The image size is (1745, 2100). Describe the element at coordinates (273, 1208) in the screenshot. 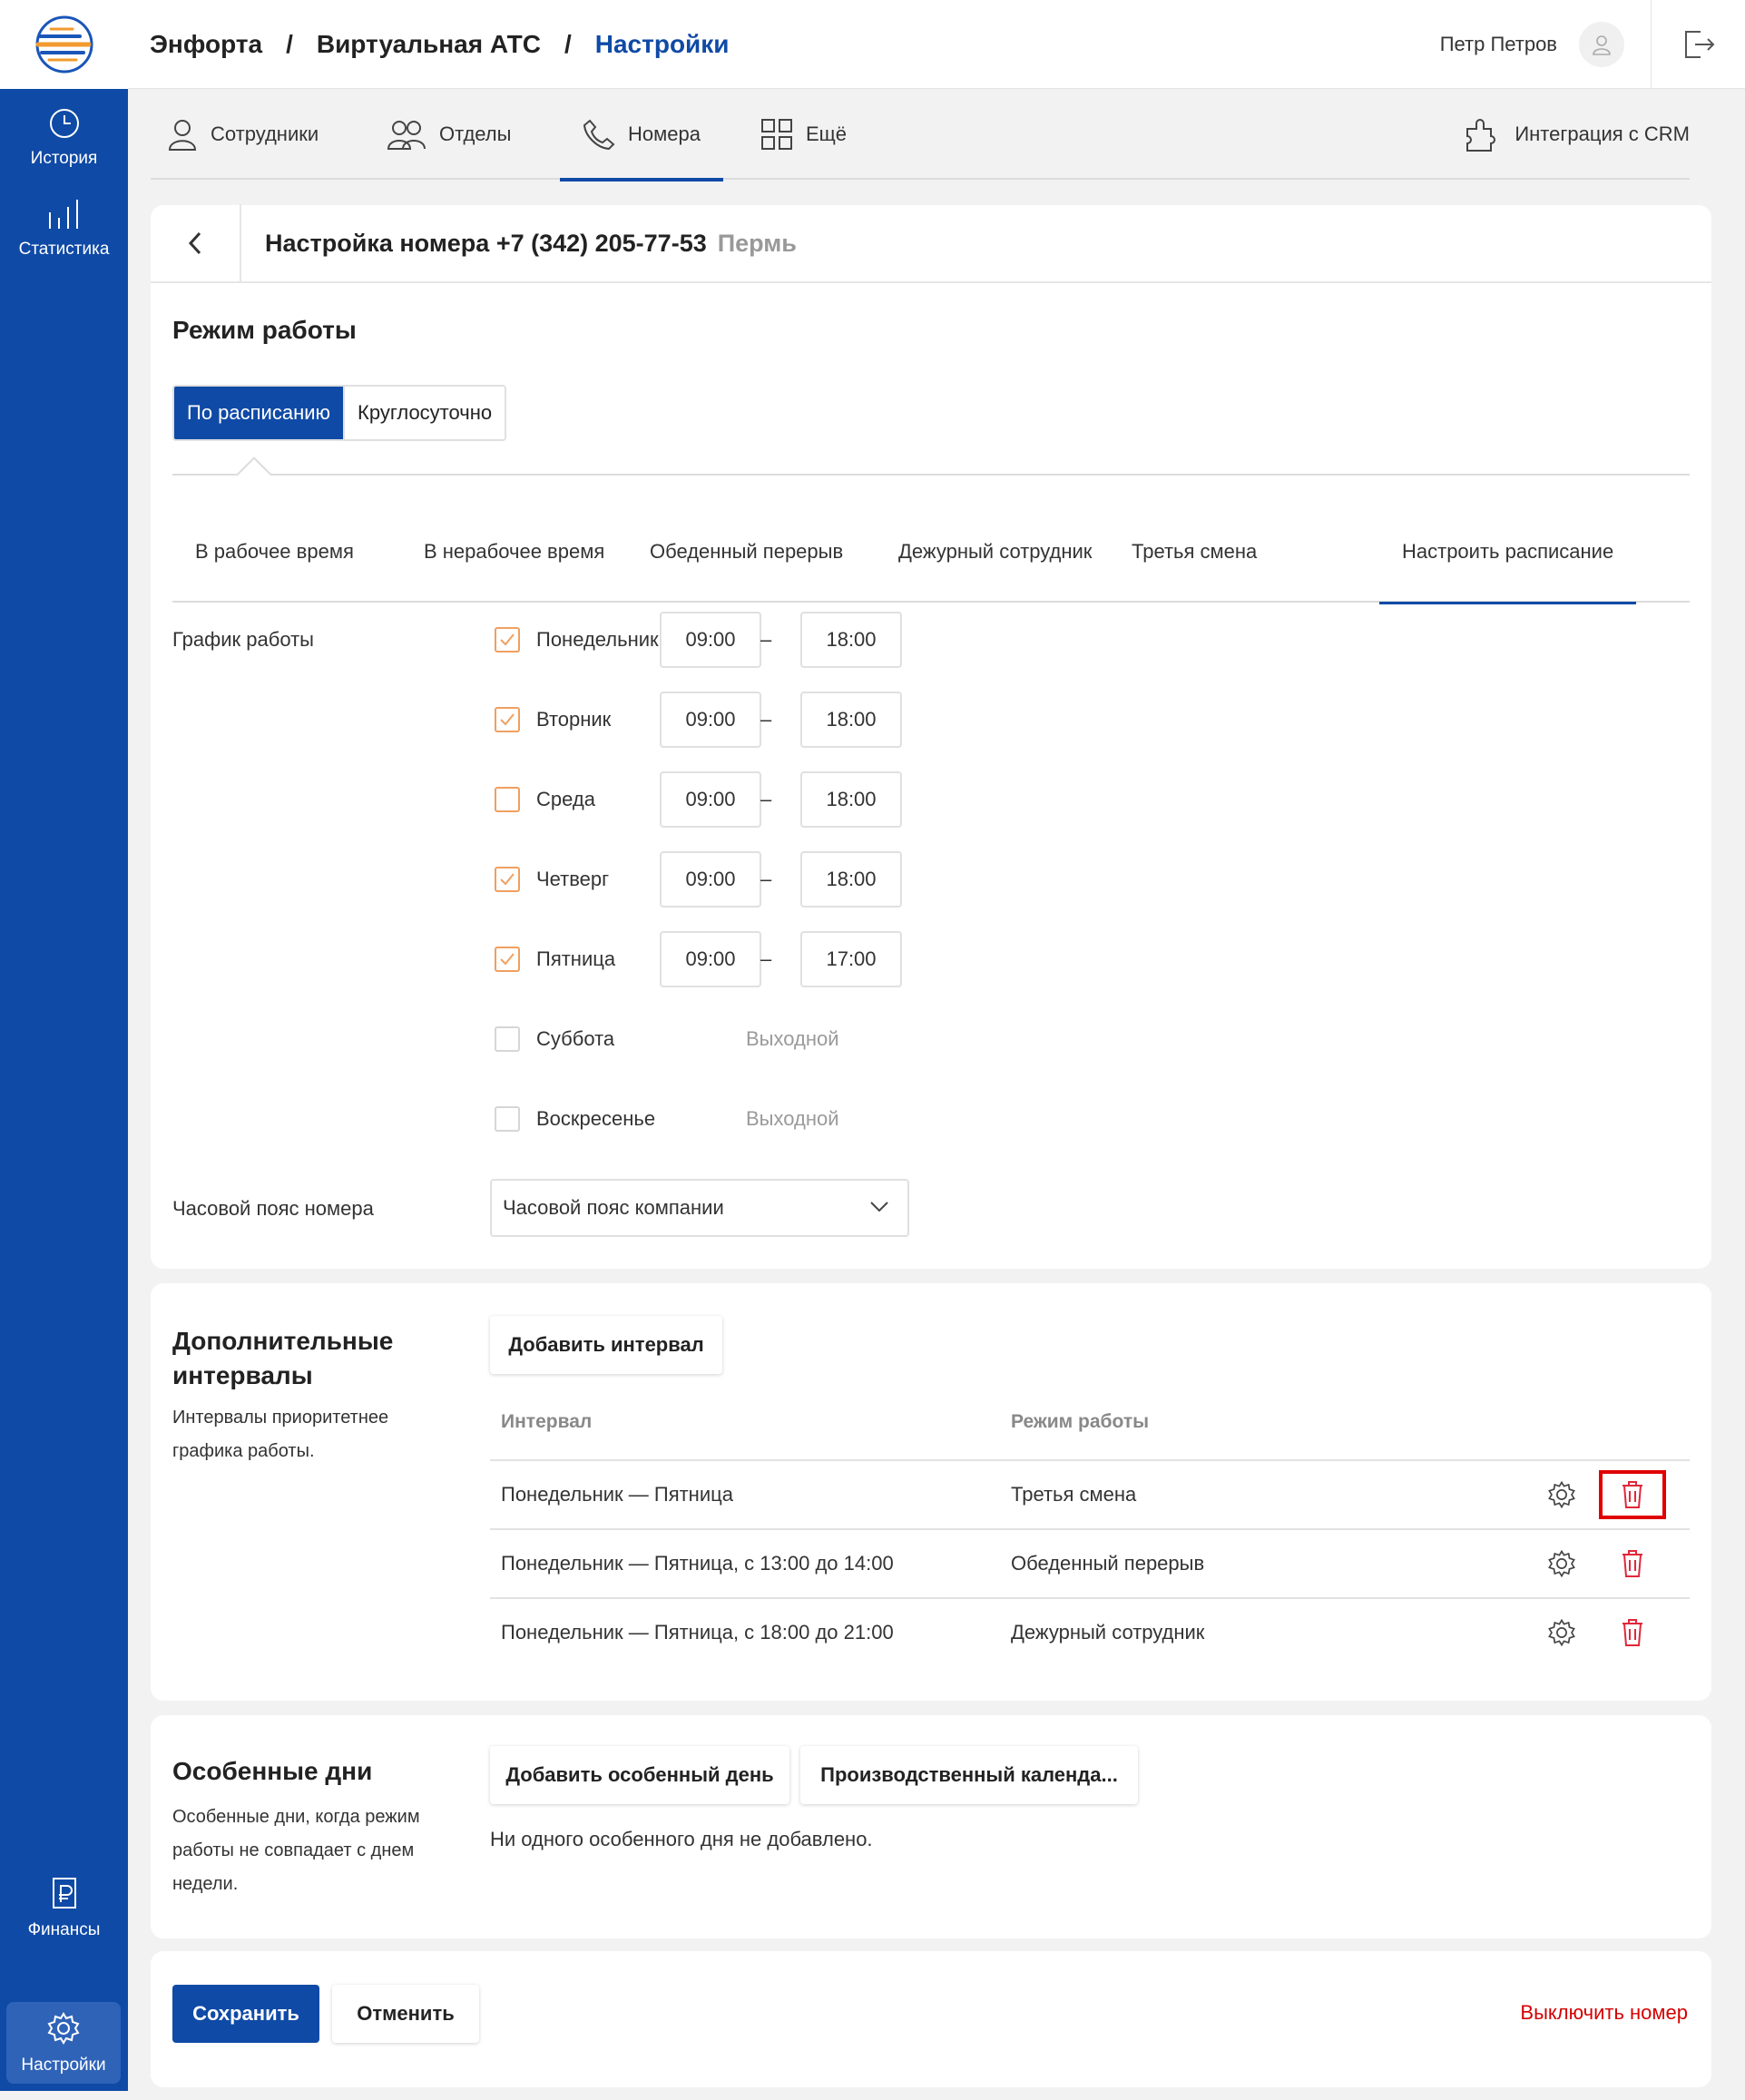

I see `timezone-label: Часовой пояс номера` at that location.